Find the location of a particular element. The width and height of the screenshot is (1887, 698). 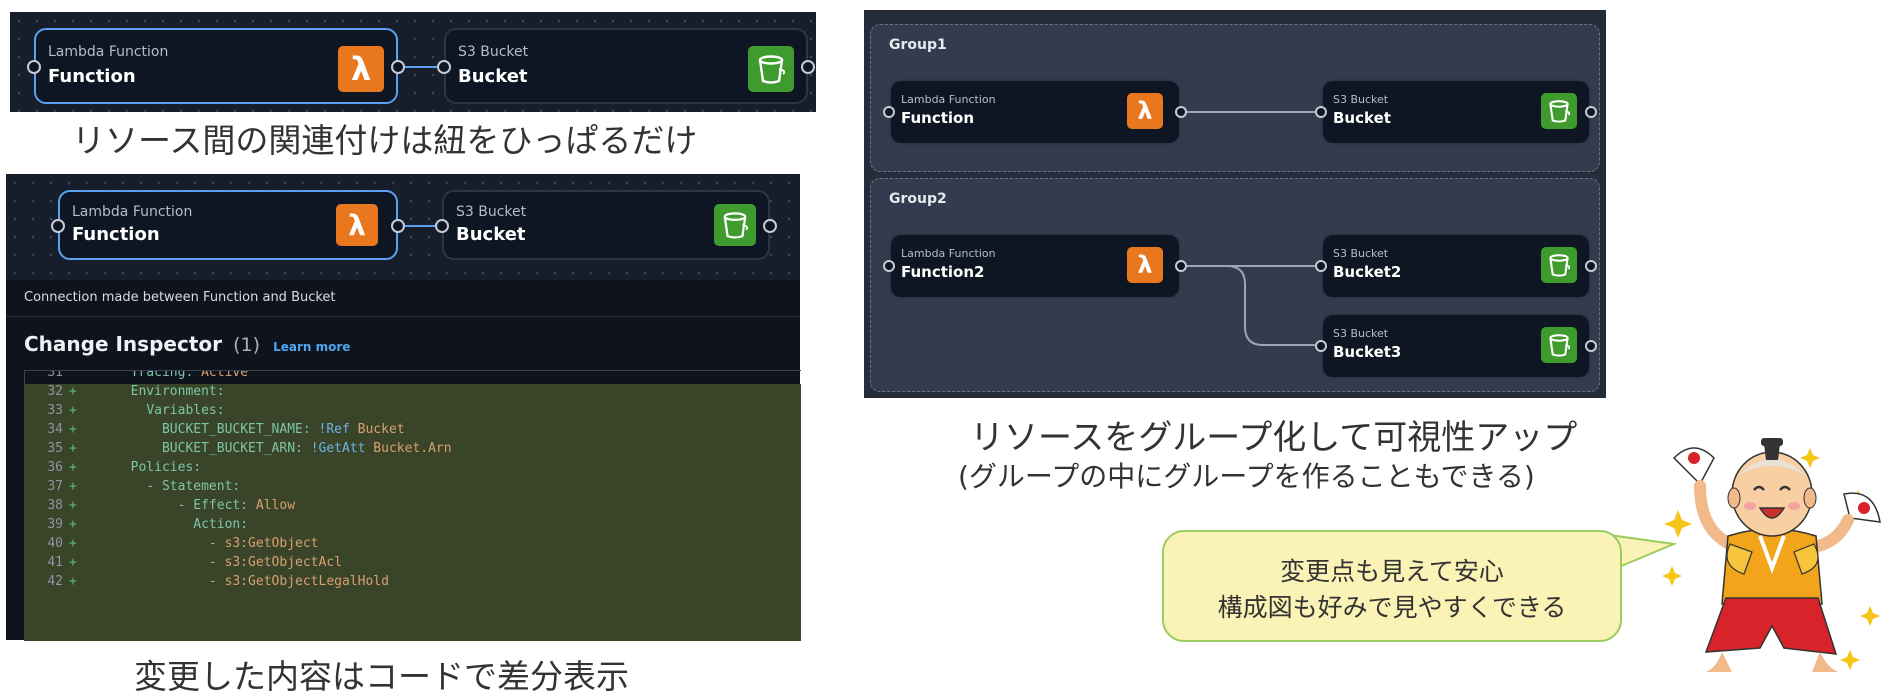

code-text: Policies: is located at coordinates (166, 467).